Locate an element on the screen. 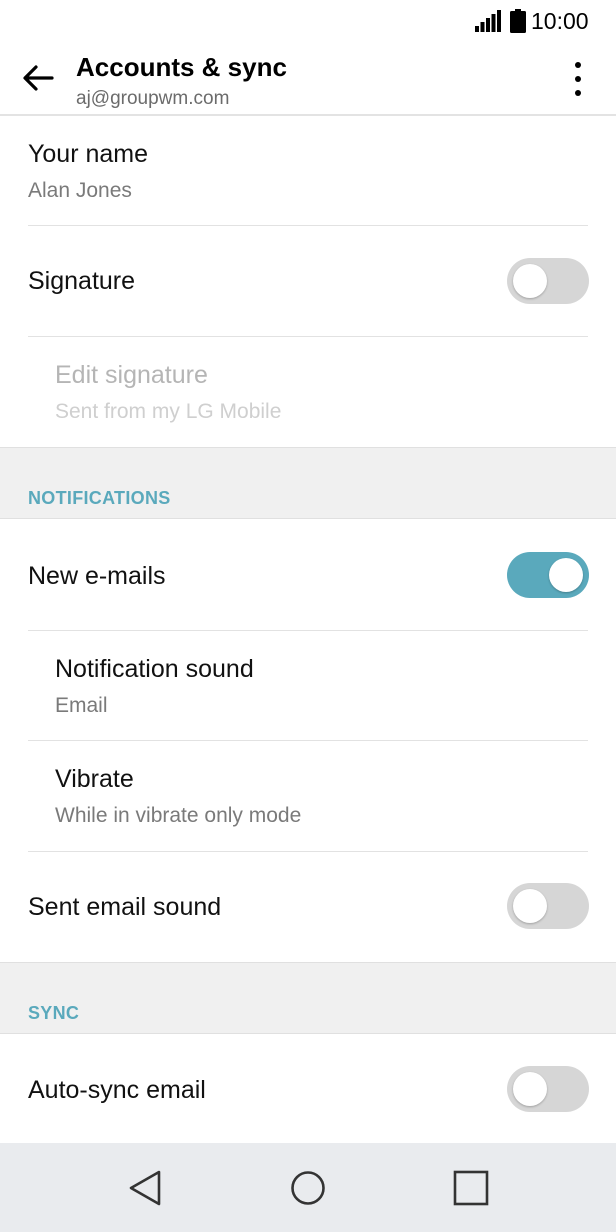 This screenshot has width=616, height=1232. signature-toggle is located at coordinates (548, 281).